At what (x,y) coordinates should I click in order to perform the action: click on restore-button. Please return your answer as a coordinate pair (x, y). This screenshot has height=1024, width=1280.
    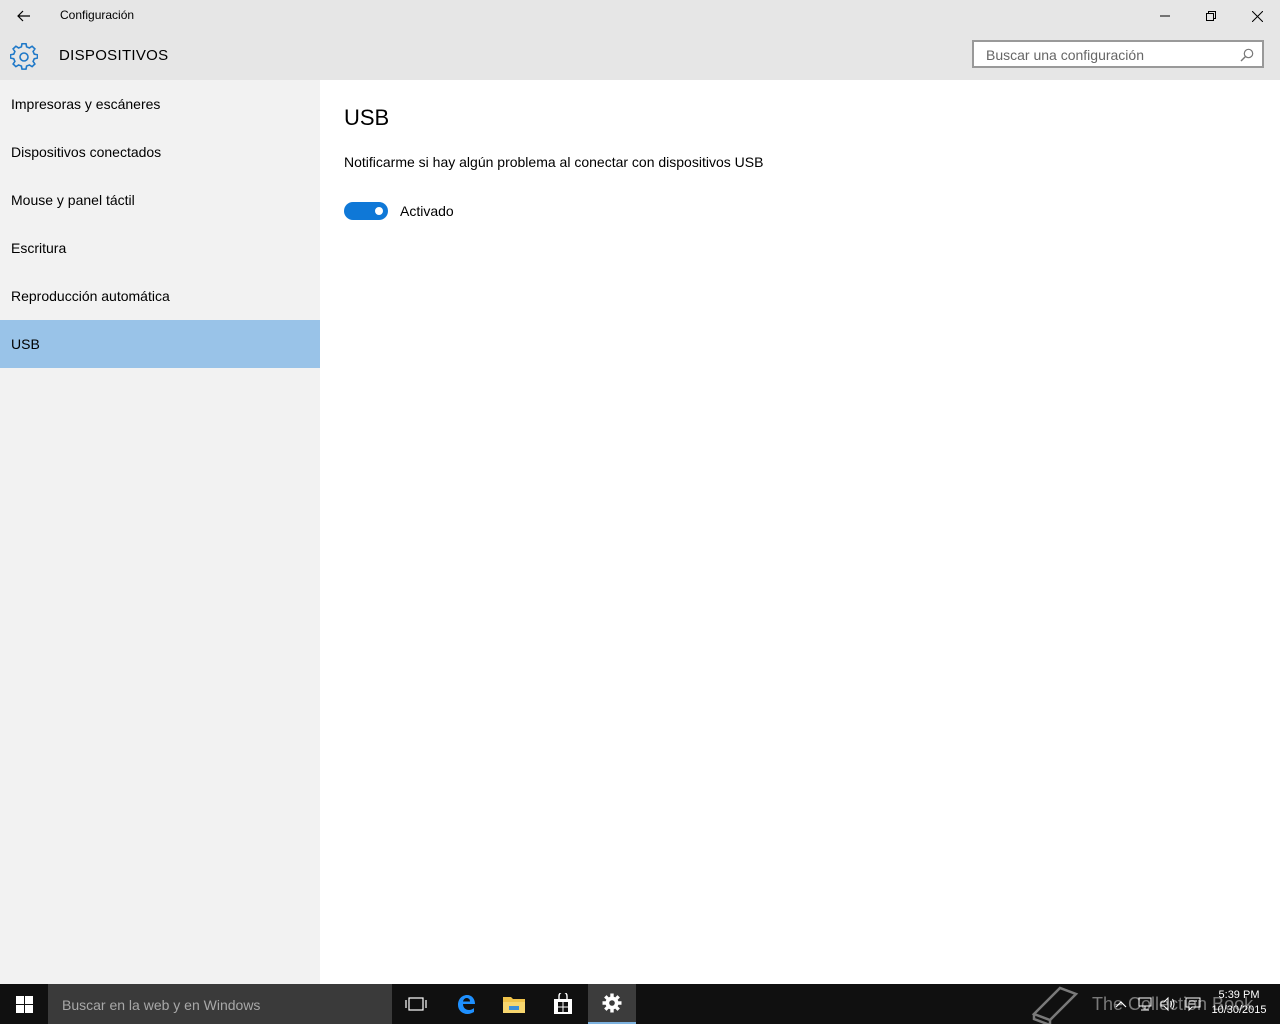
    Looking at the image, I should click on (1211, 16).